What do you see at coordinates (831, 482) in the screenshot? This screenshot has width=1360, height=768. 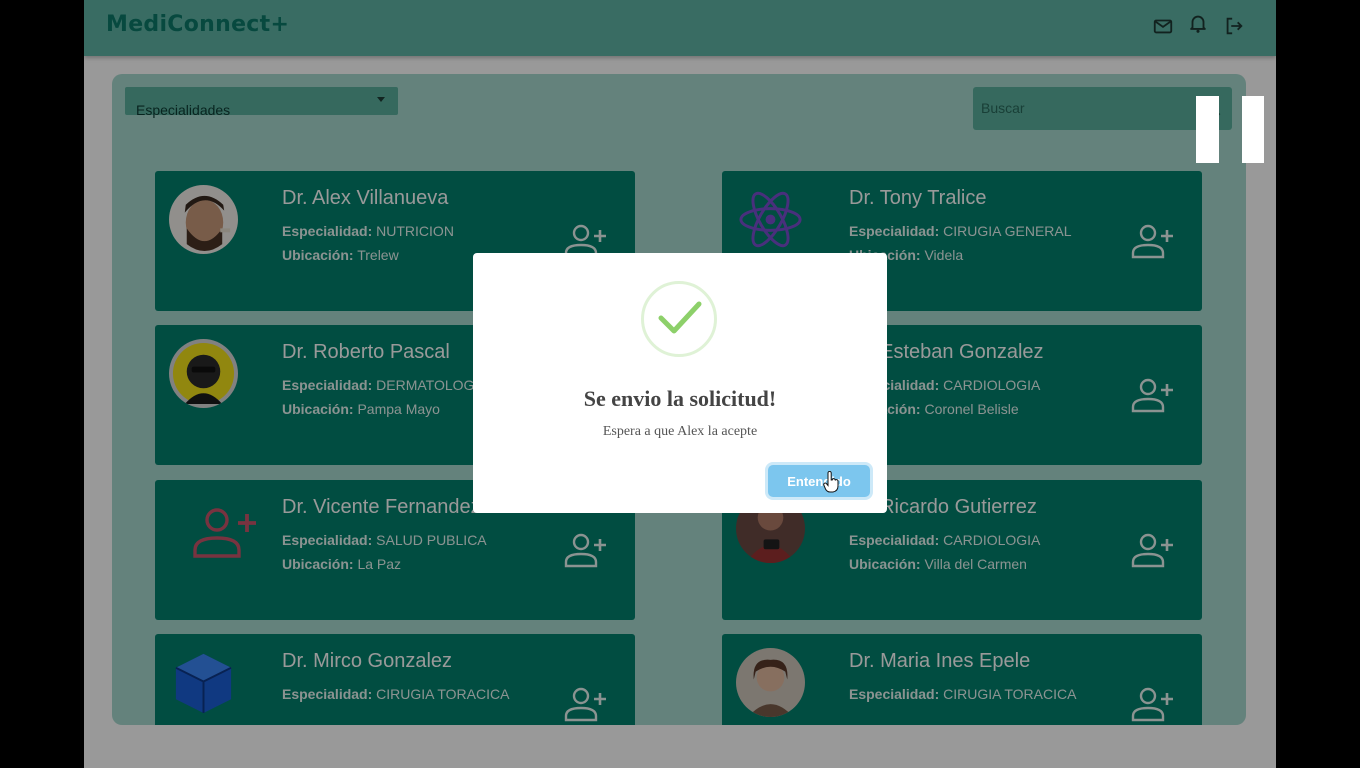 I see `hand-pointer-icon` at bounding box center [831, 482].